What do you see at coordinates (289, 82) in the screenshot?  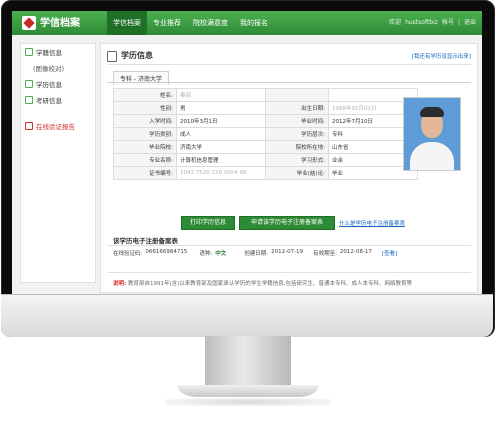 I see `tab-divider` at bounding box center [289, 82].